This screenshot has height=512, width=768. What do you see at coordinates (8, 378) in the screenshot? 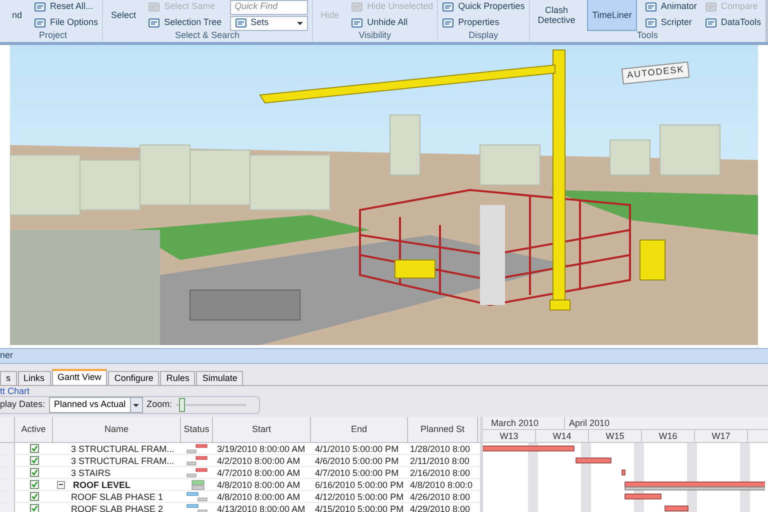
I see `tab: s` at bounding box center [8, 378].